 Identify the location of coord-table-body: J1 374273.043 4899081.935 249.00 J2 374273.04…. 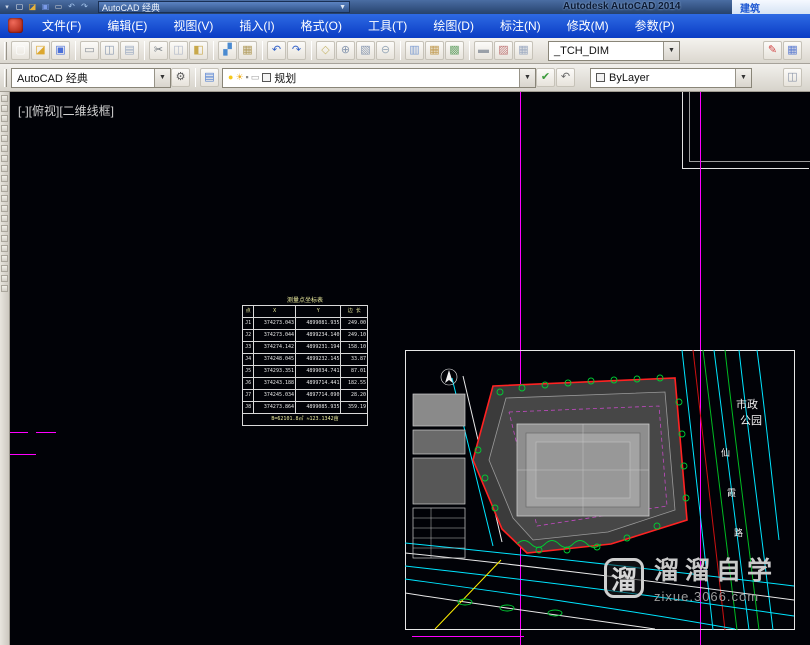
(304, 365).